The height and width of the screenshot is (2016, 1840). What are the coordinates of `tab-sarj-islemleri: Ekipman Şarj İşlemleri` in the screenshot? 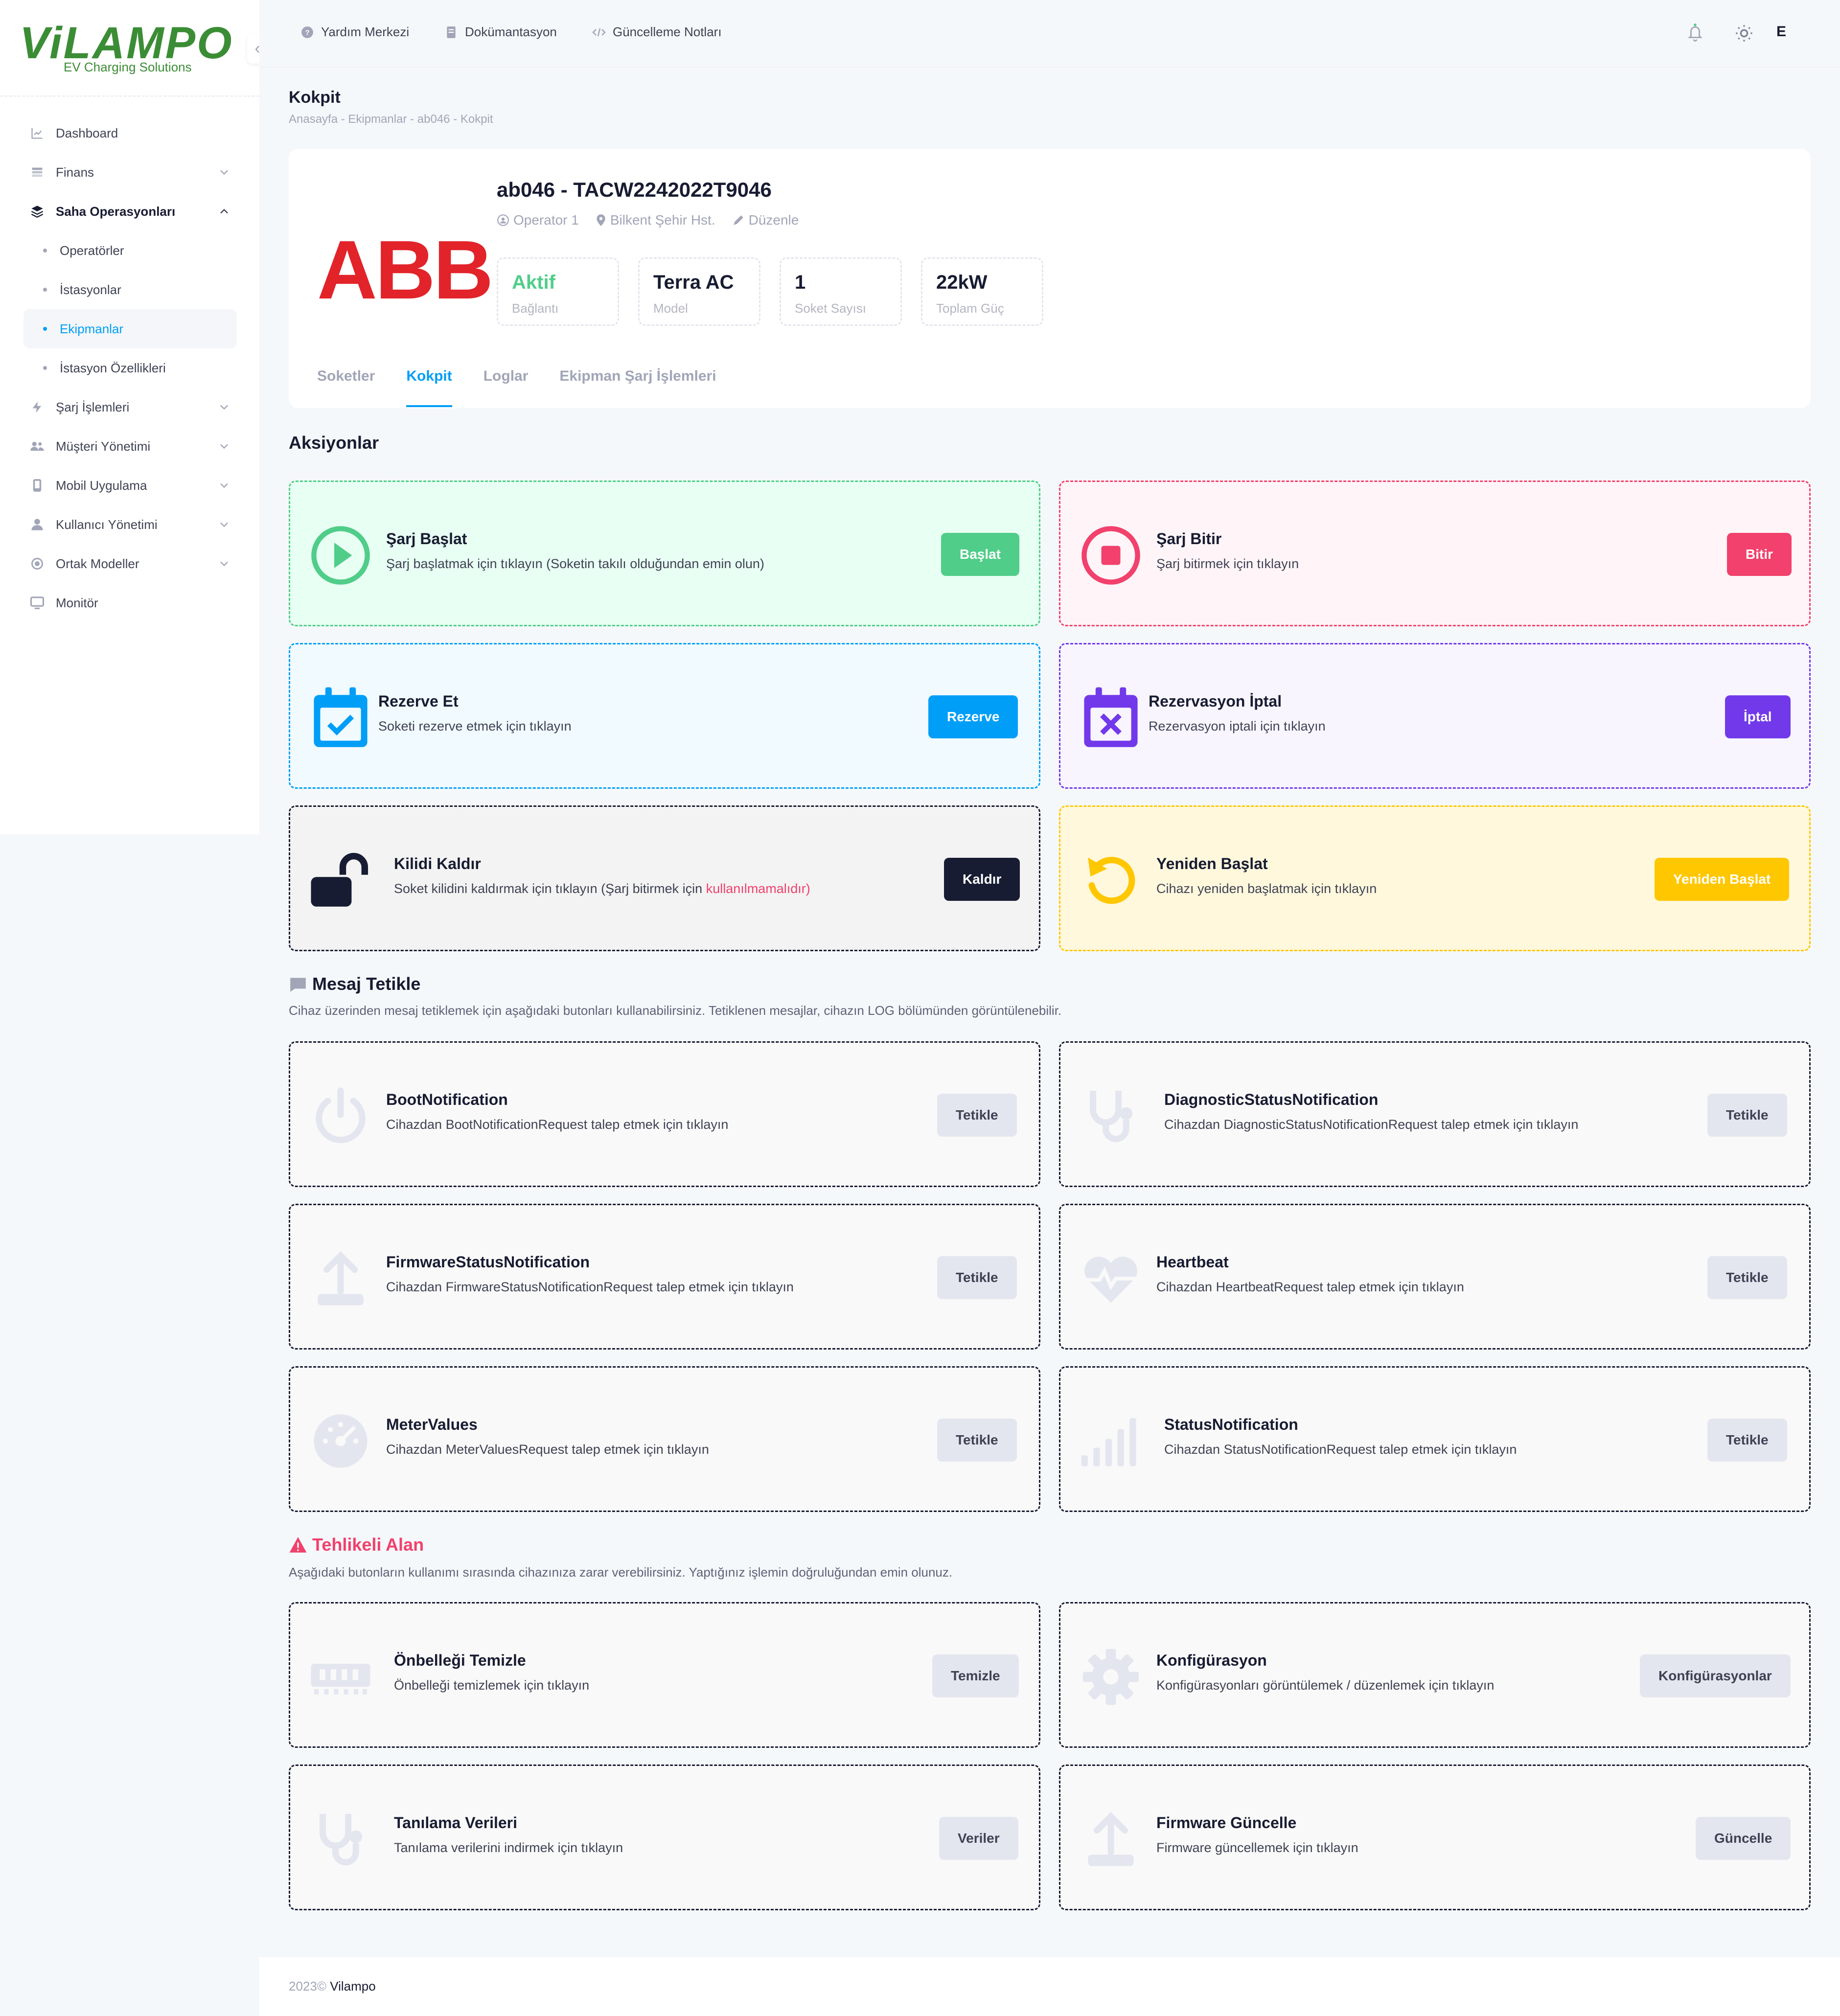 It's located at (638, 387).